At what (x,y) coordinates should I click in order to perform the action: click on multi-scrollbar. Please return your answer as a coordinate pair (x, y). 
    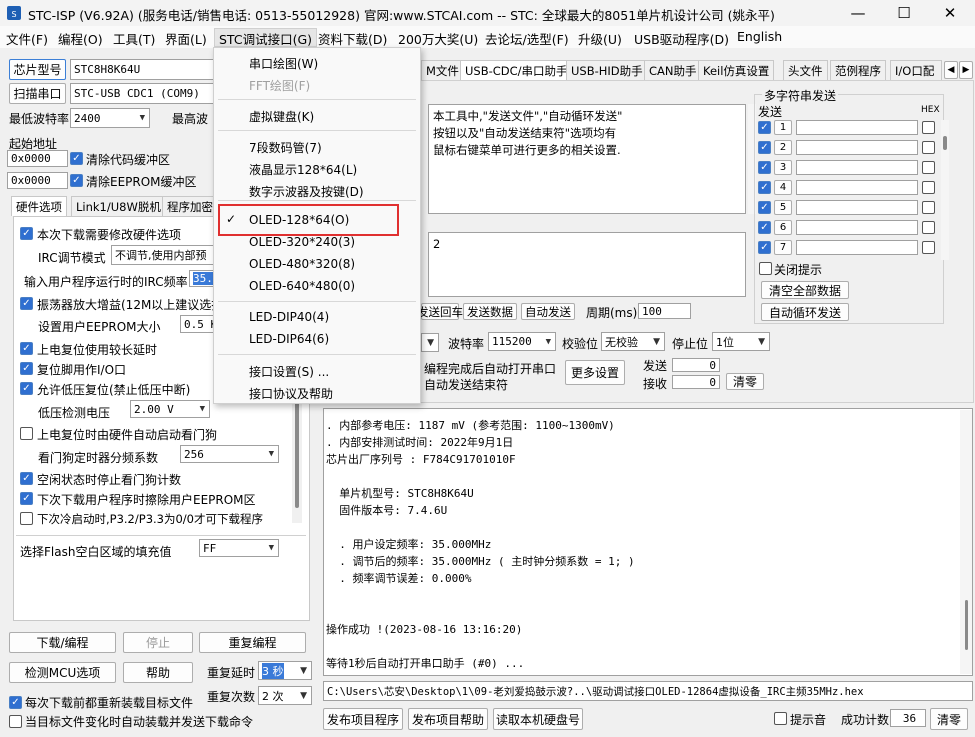
    Looking at the image, I should click on (945, 190).